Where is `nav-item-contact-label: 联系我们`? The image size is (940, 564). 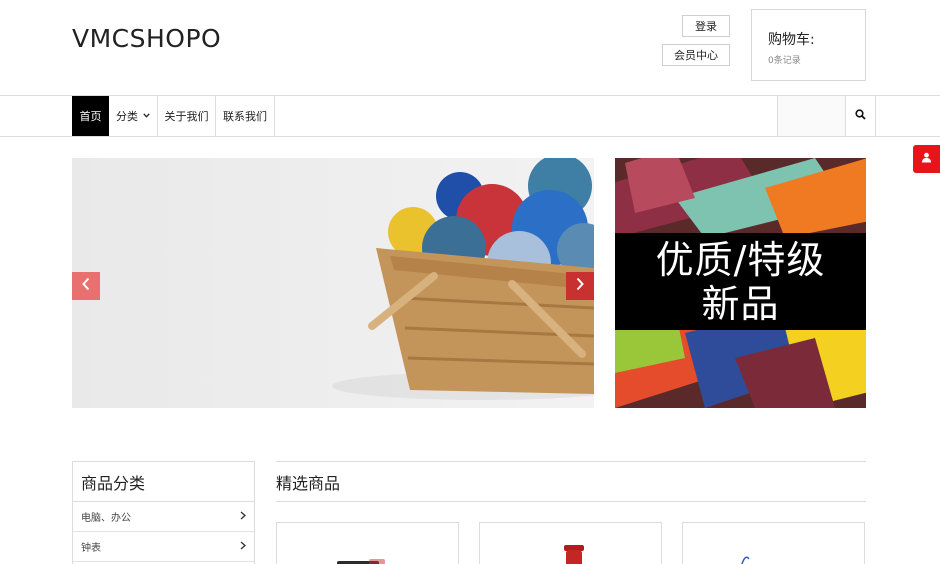
nav-item-contact-label: 联系我们 is located at coordinates (245, 116).